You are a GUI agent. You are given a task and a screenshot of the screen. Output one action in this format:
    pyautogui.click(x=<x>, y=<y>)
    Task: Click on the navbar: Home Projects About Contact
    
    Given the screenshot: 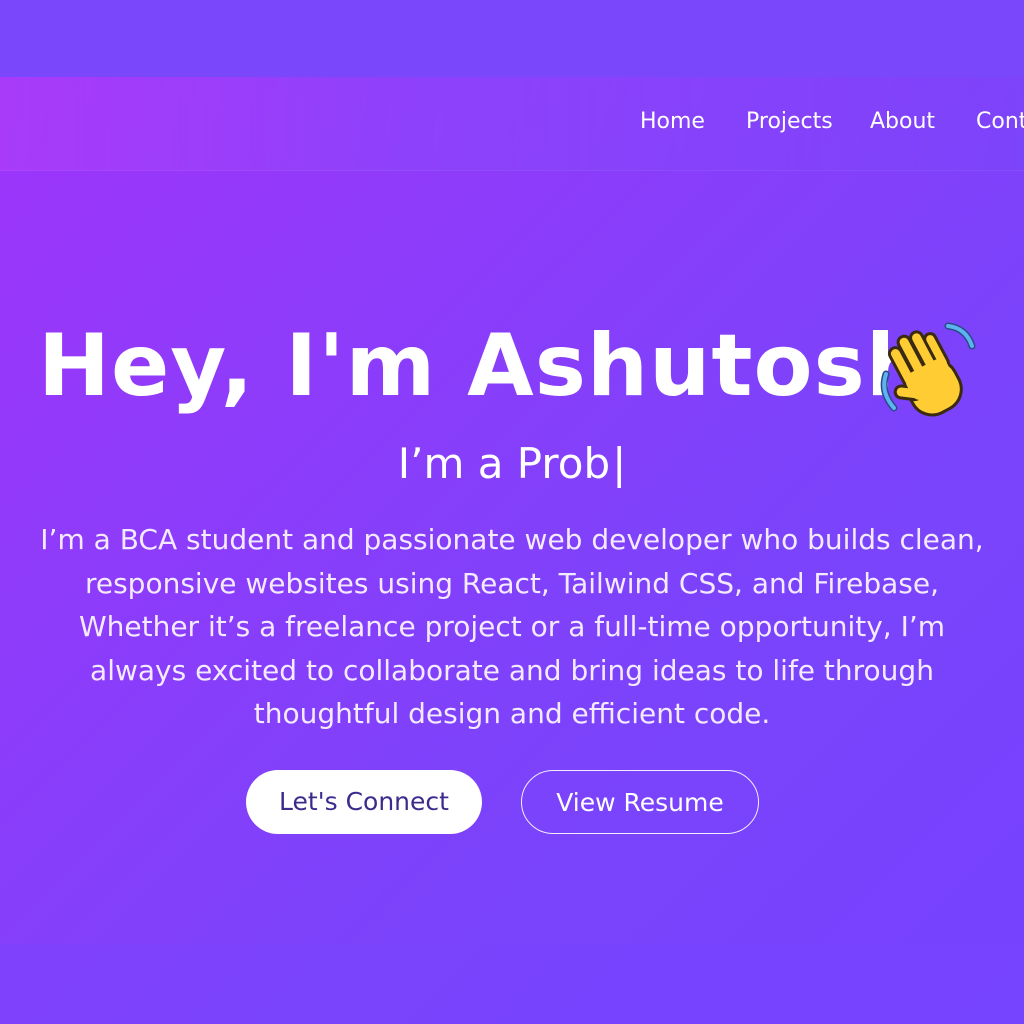 What is the action you would take?
    pyautogui.click(x=512, y=124)
    